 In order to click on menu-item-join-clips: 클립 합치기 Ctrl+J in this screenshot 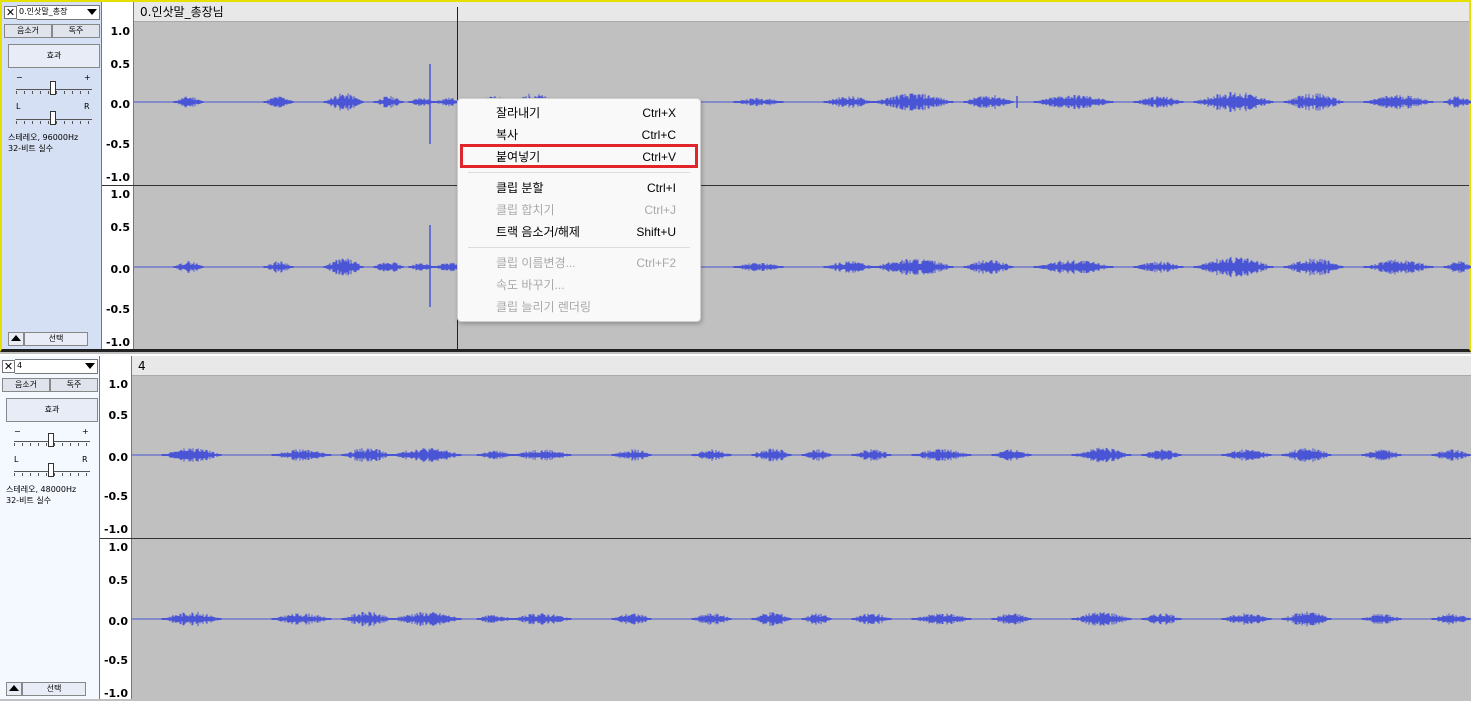, I will do `click(586, 210)`.